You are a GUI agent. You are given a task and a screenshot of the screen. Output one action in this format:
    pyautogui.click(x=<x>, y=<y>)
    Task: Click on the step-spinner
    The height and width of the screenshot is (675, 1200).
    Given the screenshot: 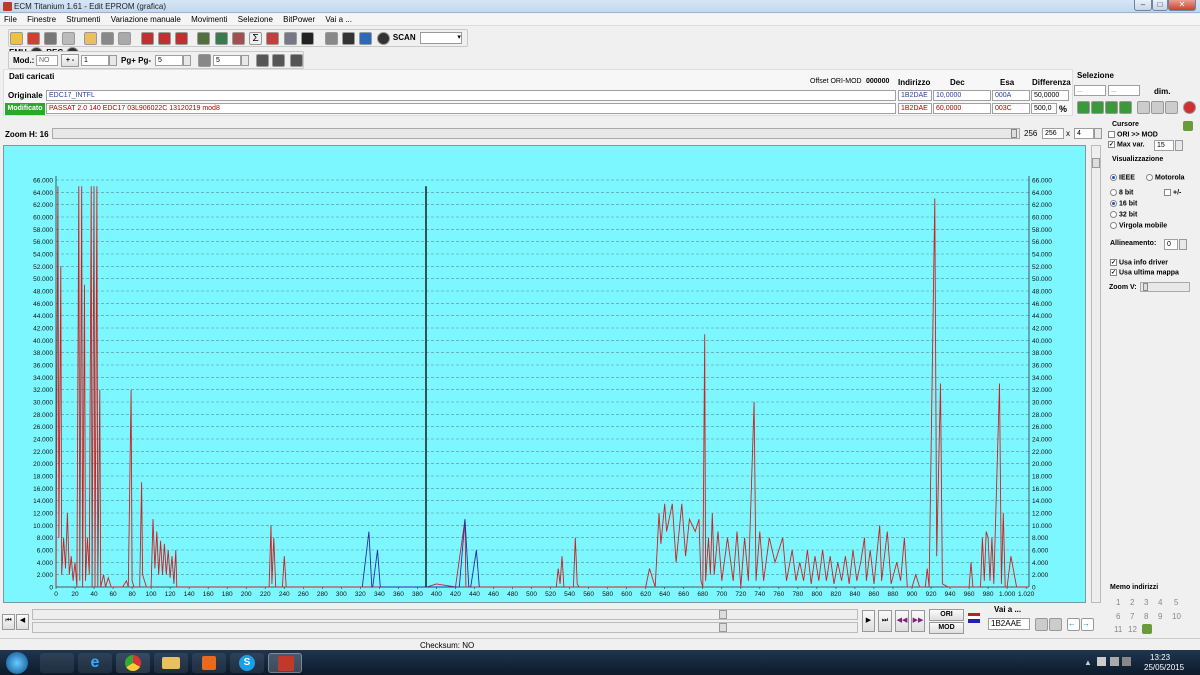 What is the action you would take?
    pyautogui.click(x=245, y=60)
    